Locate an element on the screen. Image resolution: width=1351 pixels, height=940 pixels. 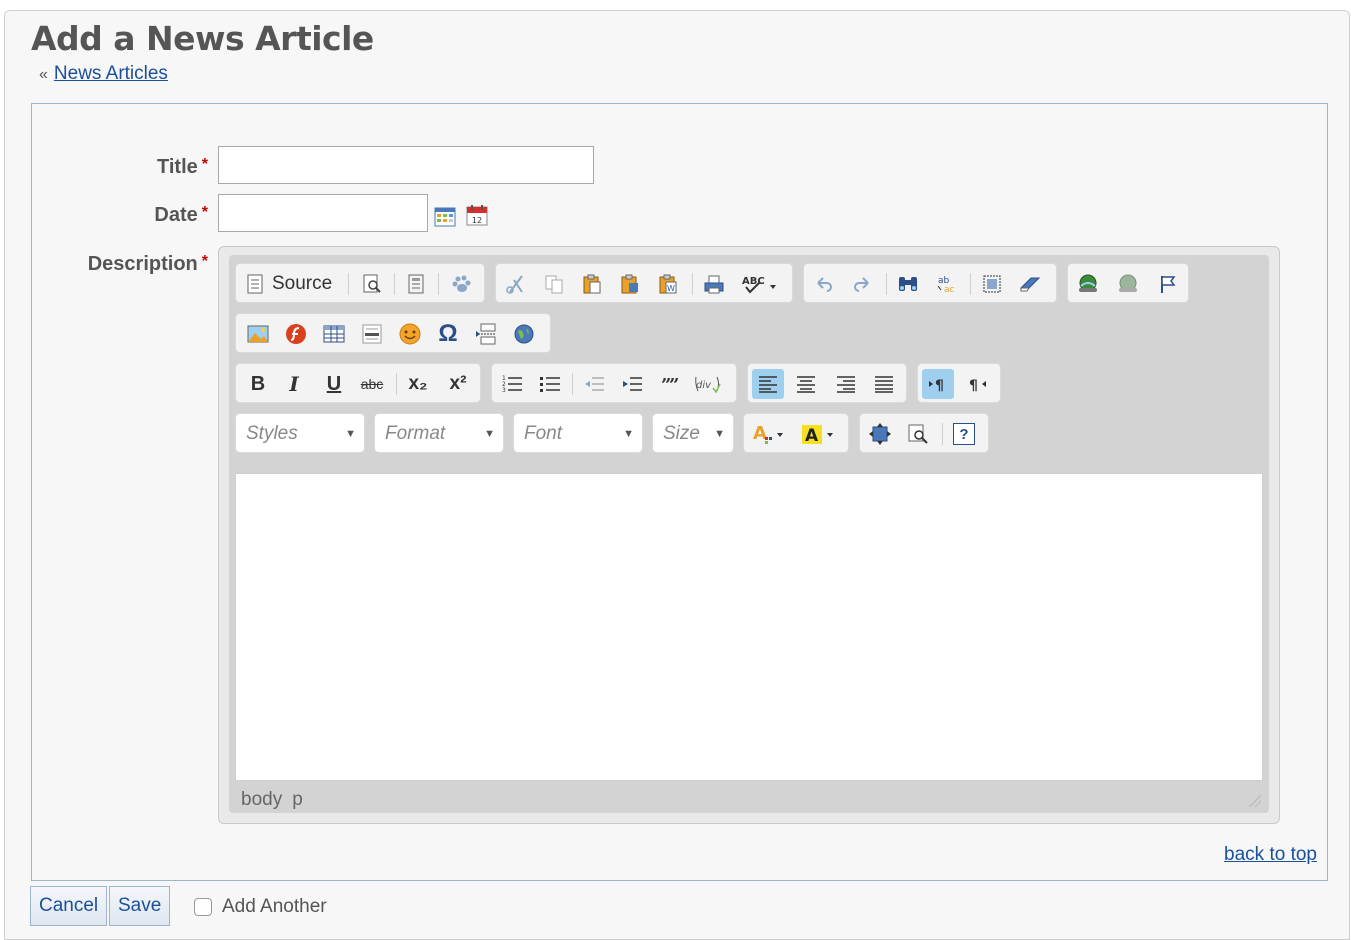
back-to-top-link: back to top is located at coordinates (1270, 855).